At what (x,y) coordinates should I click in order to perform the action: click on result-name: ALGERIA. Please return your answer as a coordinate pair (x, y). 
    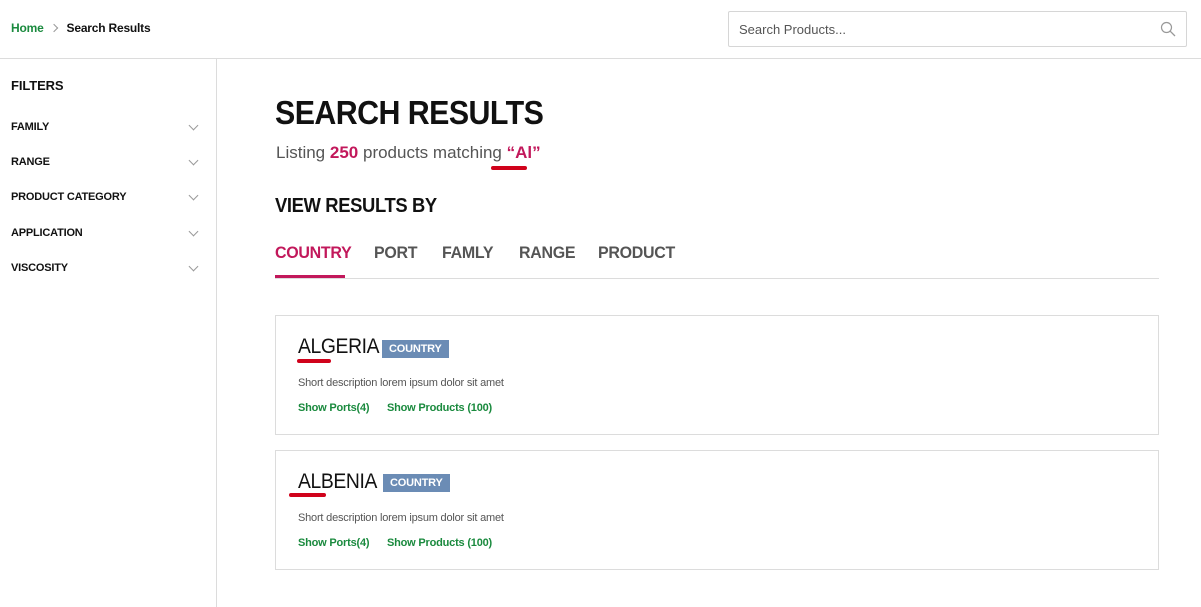
    Looking at the image, I should click on (339, 347).